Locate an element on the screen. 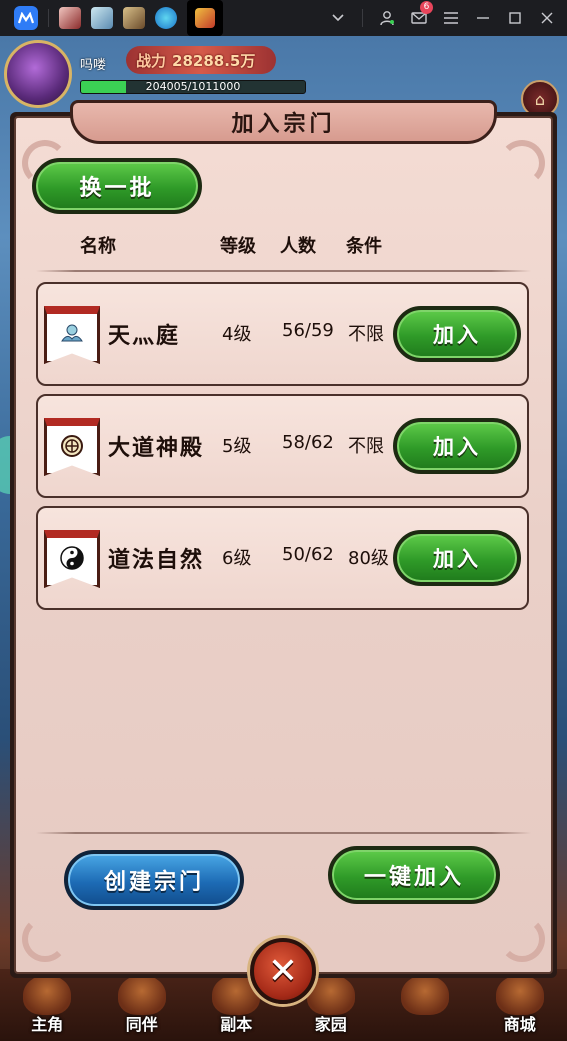  exp-text: 204005/1011000 is located at coordinates (193, 86).